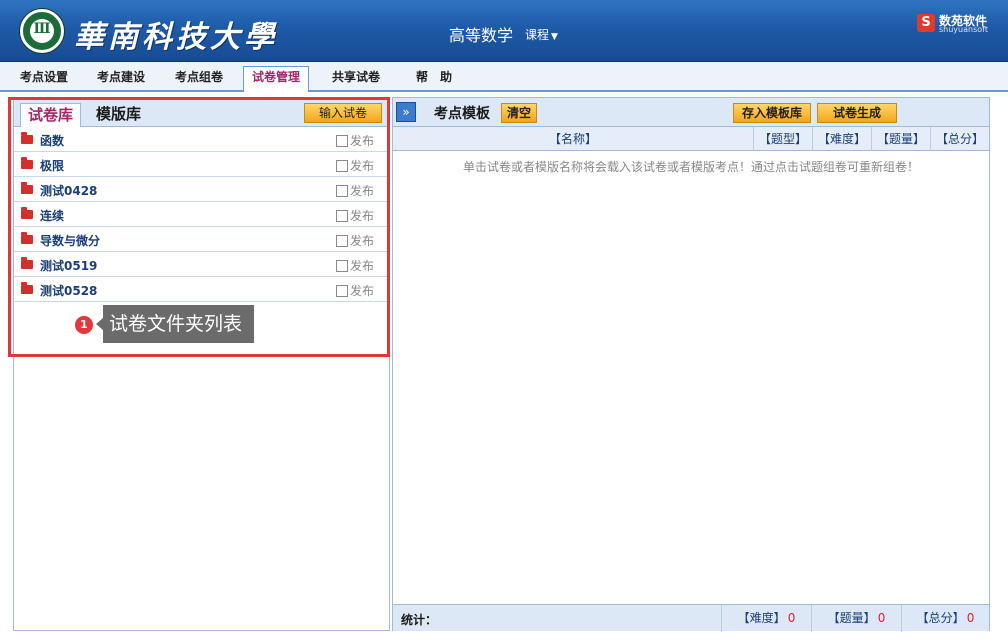 Image resolution: width=1008 pixels, height=642 pixels. What do you see at coordinates (176, 37) in the screenshot?
I see `university-name: 華南科技大學` at bounding box center [176, 37].